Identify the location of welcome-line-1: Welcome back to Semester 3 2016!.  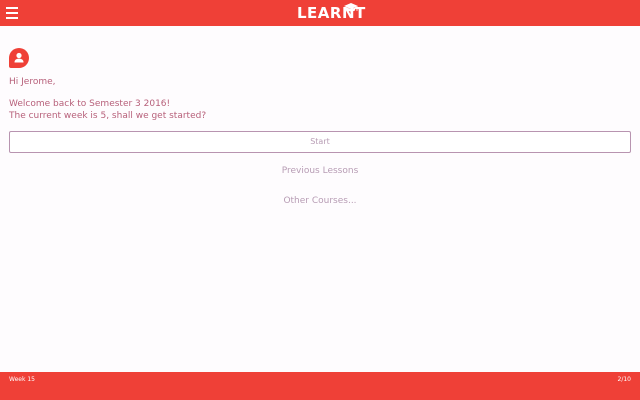
(90, 104).